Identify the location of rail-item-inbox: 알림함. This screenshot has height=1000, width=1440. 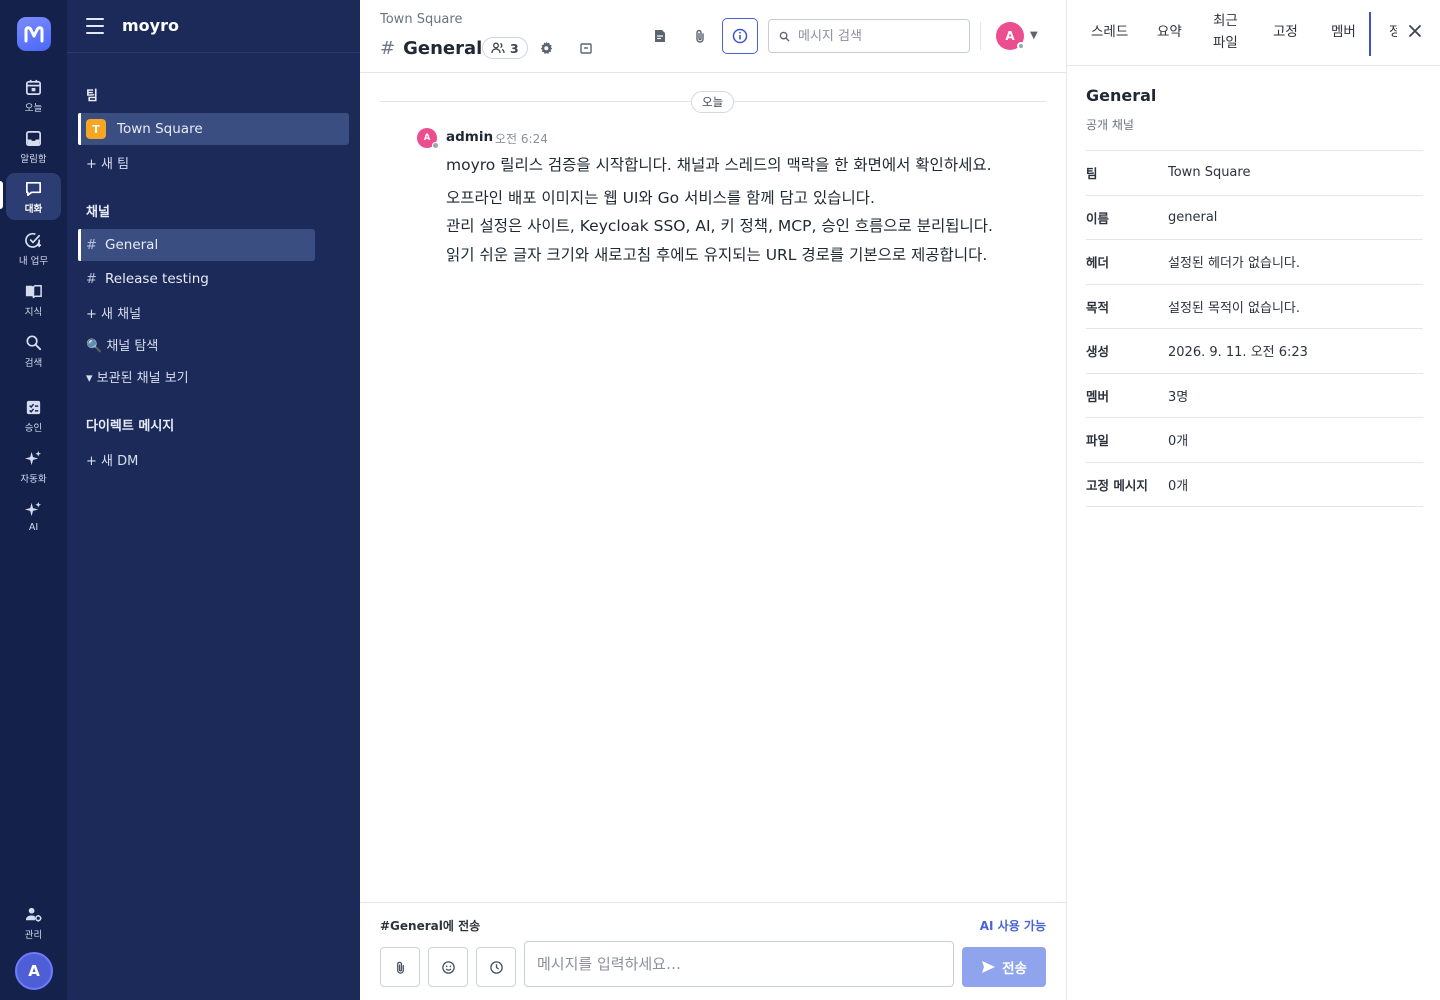
(33, 146).